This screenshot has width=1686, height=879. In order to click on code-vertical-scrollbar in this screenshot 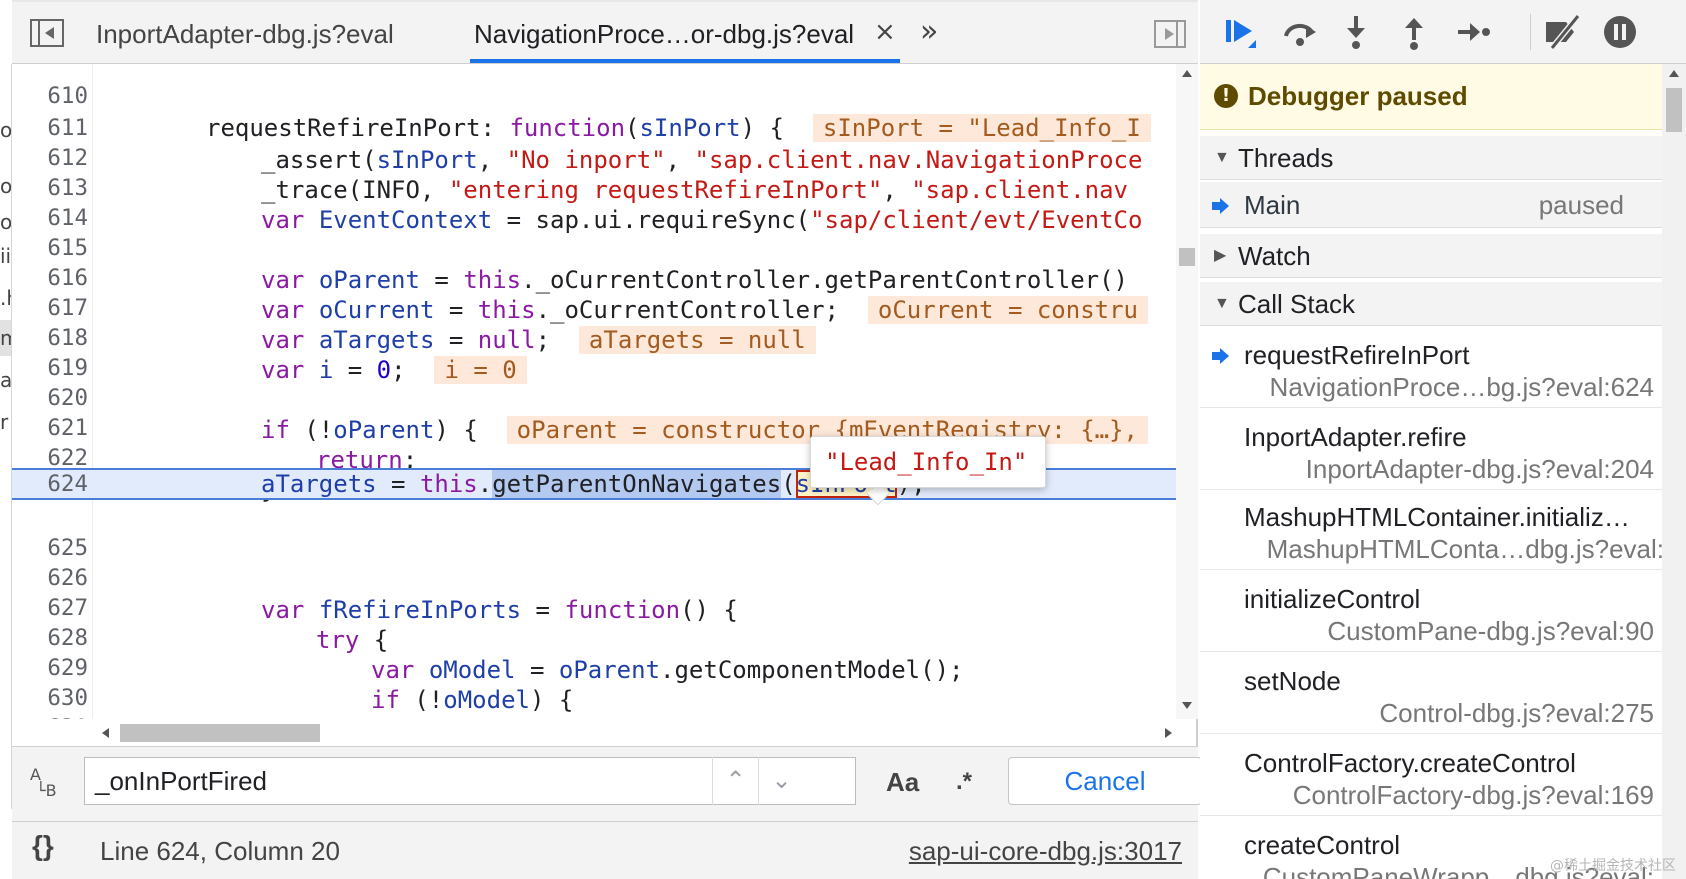, I will do `click(1187, 391)`.